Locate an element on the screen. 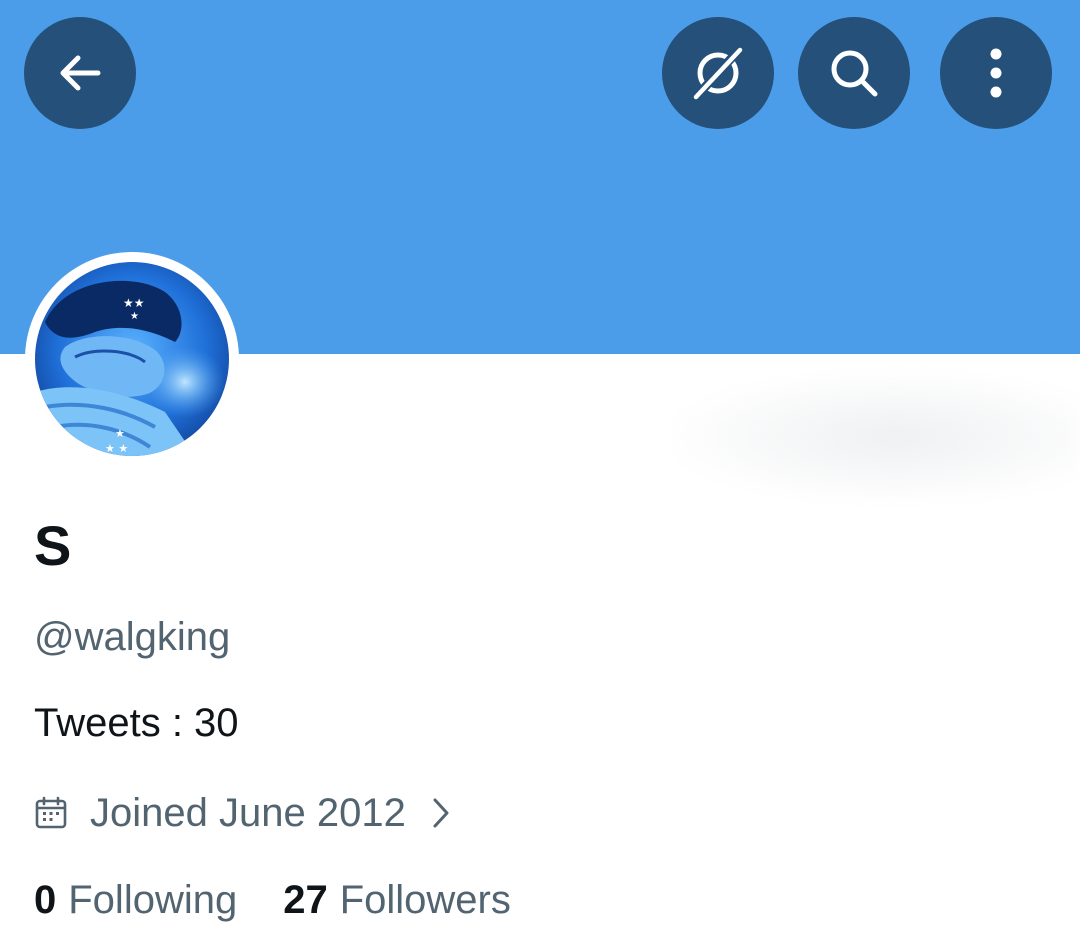 The width and height of the screenshot is (1080, 930). followers-label: Followers is located at coordinates (425, 900).